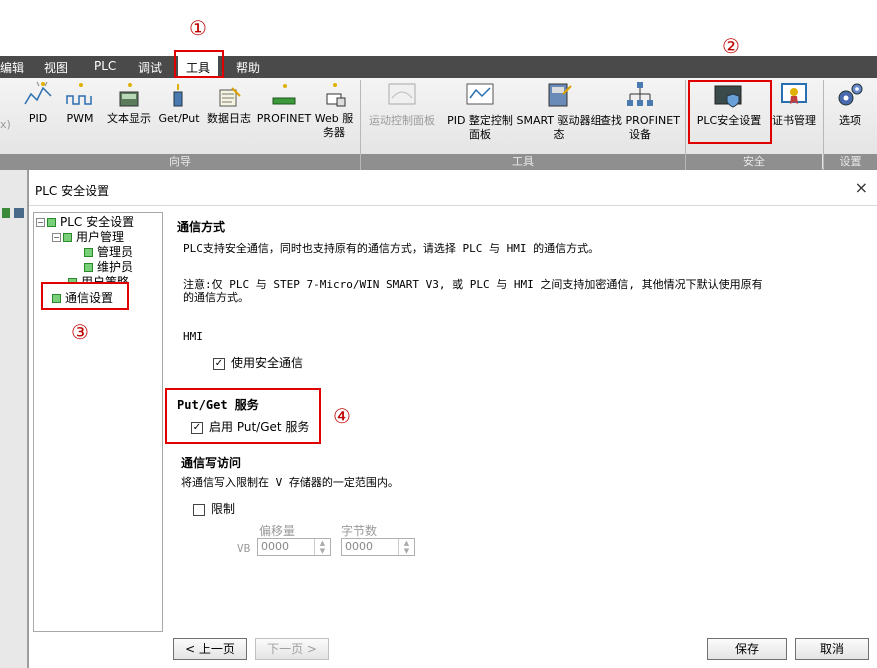  Describe the element at coordinates (98, 422) in the screenshot. I see `settings-tree: − PLC 安全设置 − 用户管理 管理员 维护员 用户策略 通信设置` at that location.